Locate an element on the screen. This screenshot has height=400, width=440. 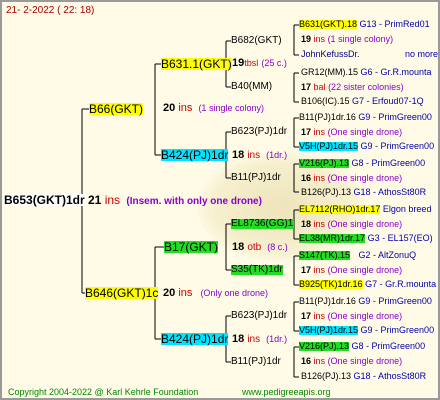
gen3-node-3: B623(PJ)1dr is located at coordinates (259, 132).